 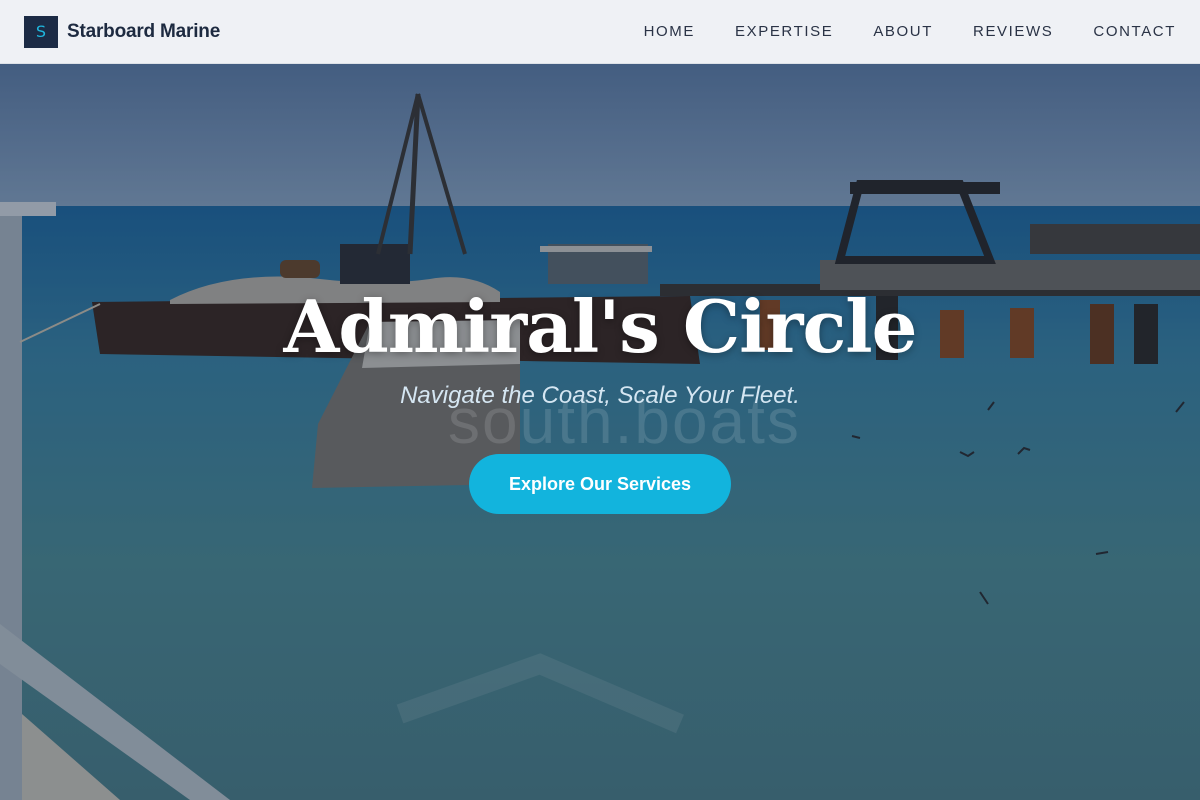 I want to click on nav-contact: CONTACT, so click(x=1134, y=31).